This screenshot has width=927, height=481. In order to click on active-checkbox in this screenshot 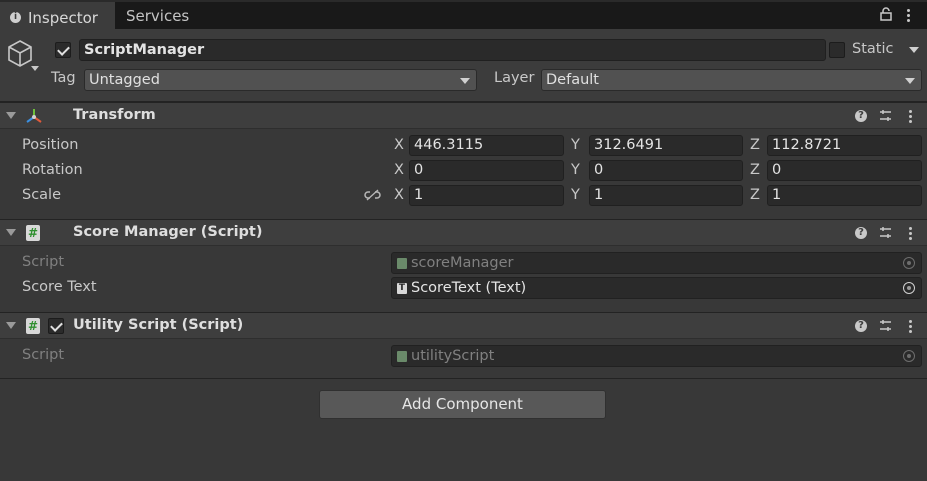, I will do `click(63, 50)`.